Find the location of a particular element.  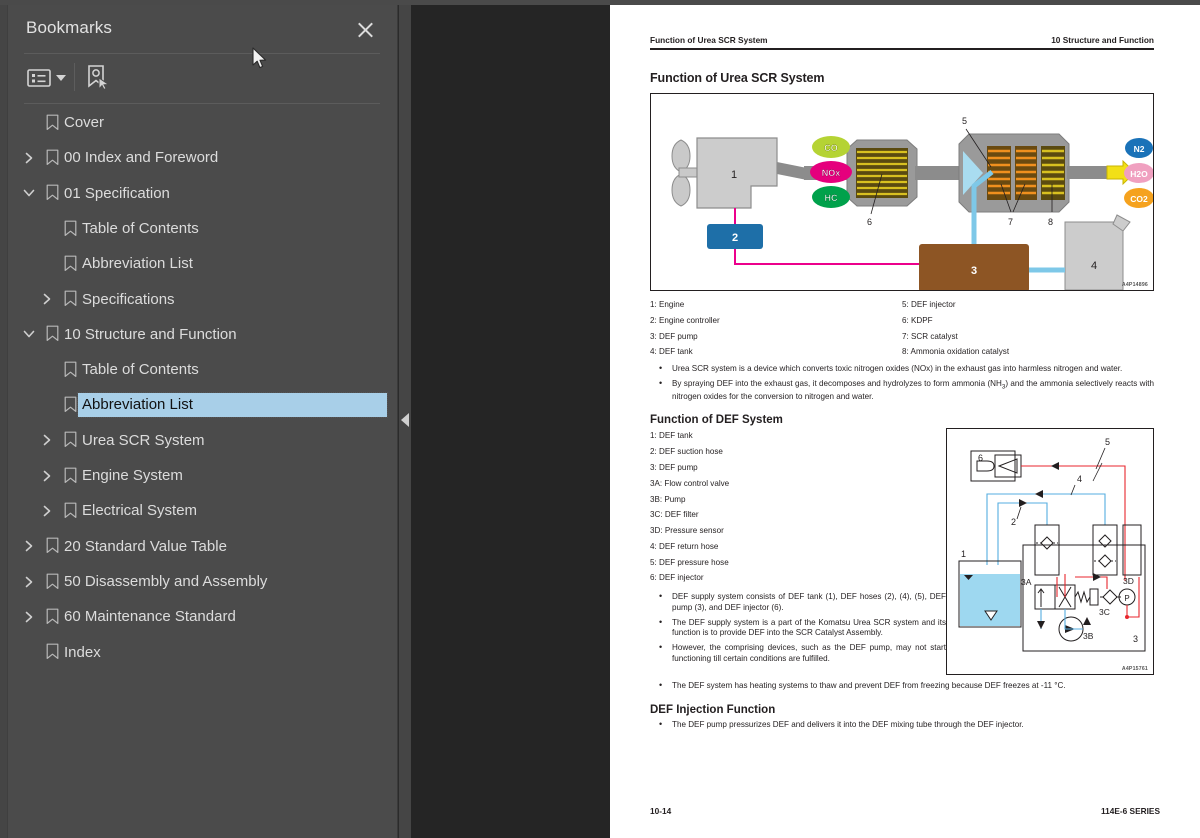

bookmark-item: 10 Structure and Function is located at coordinates (202, 334).